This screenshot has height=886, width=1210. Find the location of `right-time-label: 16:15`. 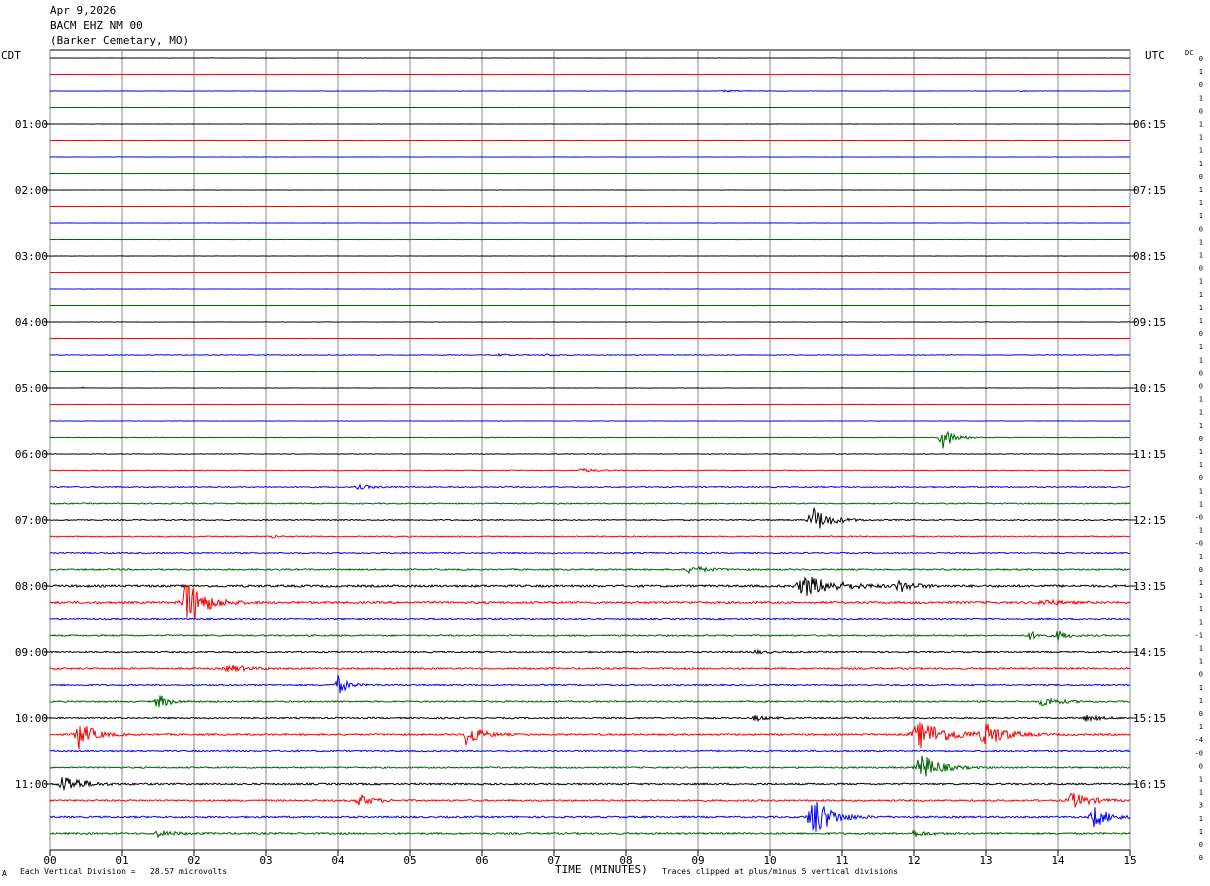

right-time-label: 16:15 is located at coordinates (1149, 784).